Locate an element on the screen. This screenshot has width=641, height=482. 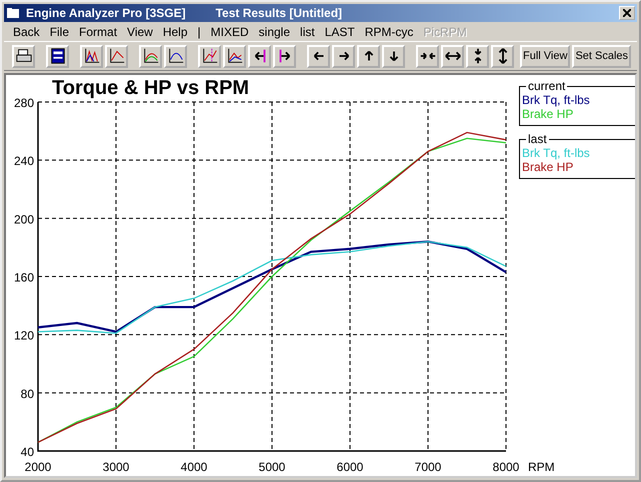
window-title: Engine Analyzer Pro [3SGE] is located at coordinates (106, 13).